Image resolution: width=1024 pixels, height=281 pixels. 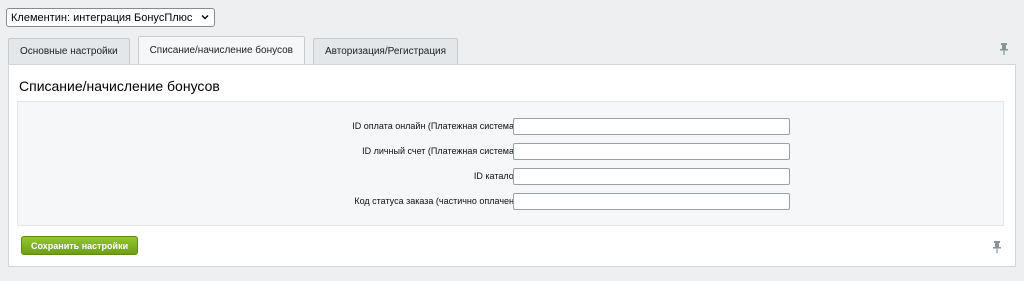 What do you see at coordinates (435, 201) in the screenshot?
I see `field-label: Код статуса заказа (частично оплачен)` at bounding box center [435, 201].